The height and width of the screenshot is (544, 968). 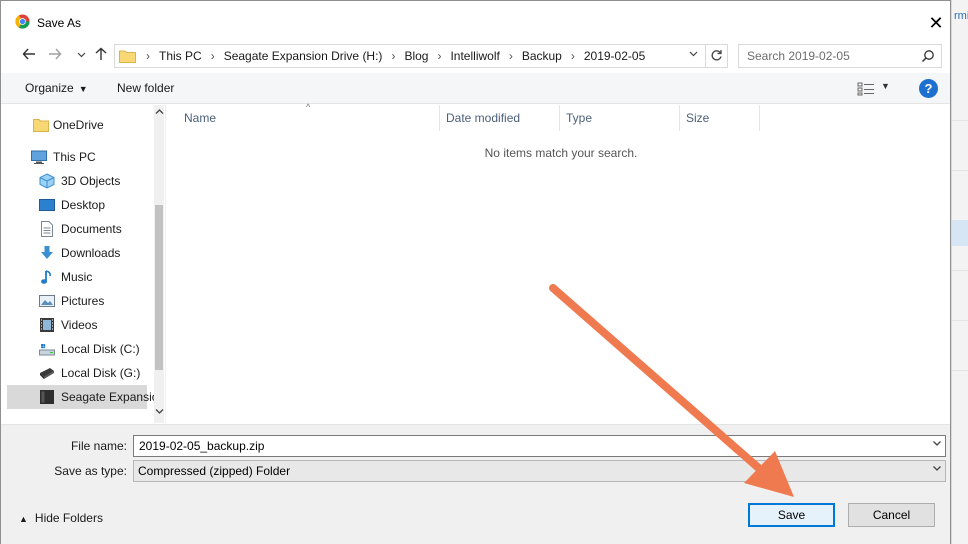 I want to click on column-header-date-modified: Date modified, so click(x=500, y=118).